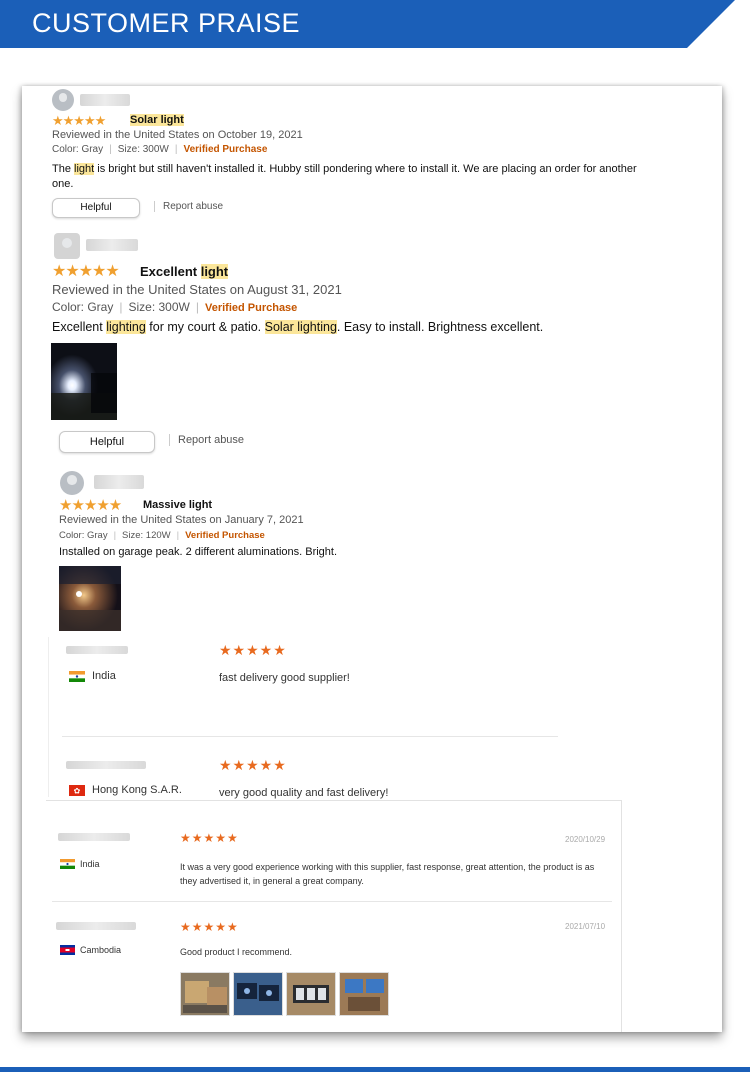 The width and height of the screenshot is (750, 1072). Describe the element at coordinates (170, 271) in the screenshot. I see `review-title-text: Excellent` at that location.